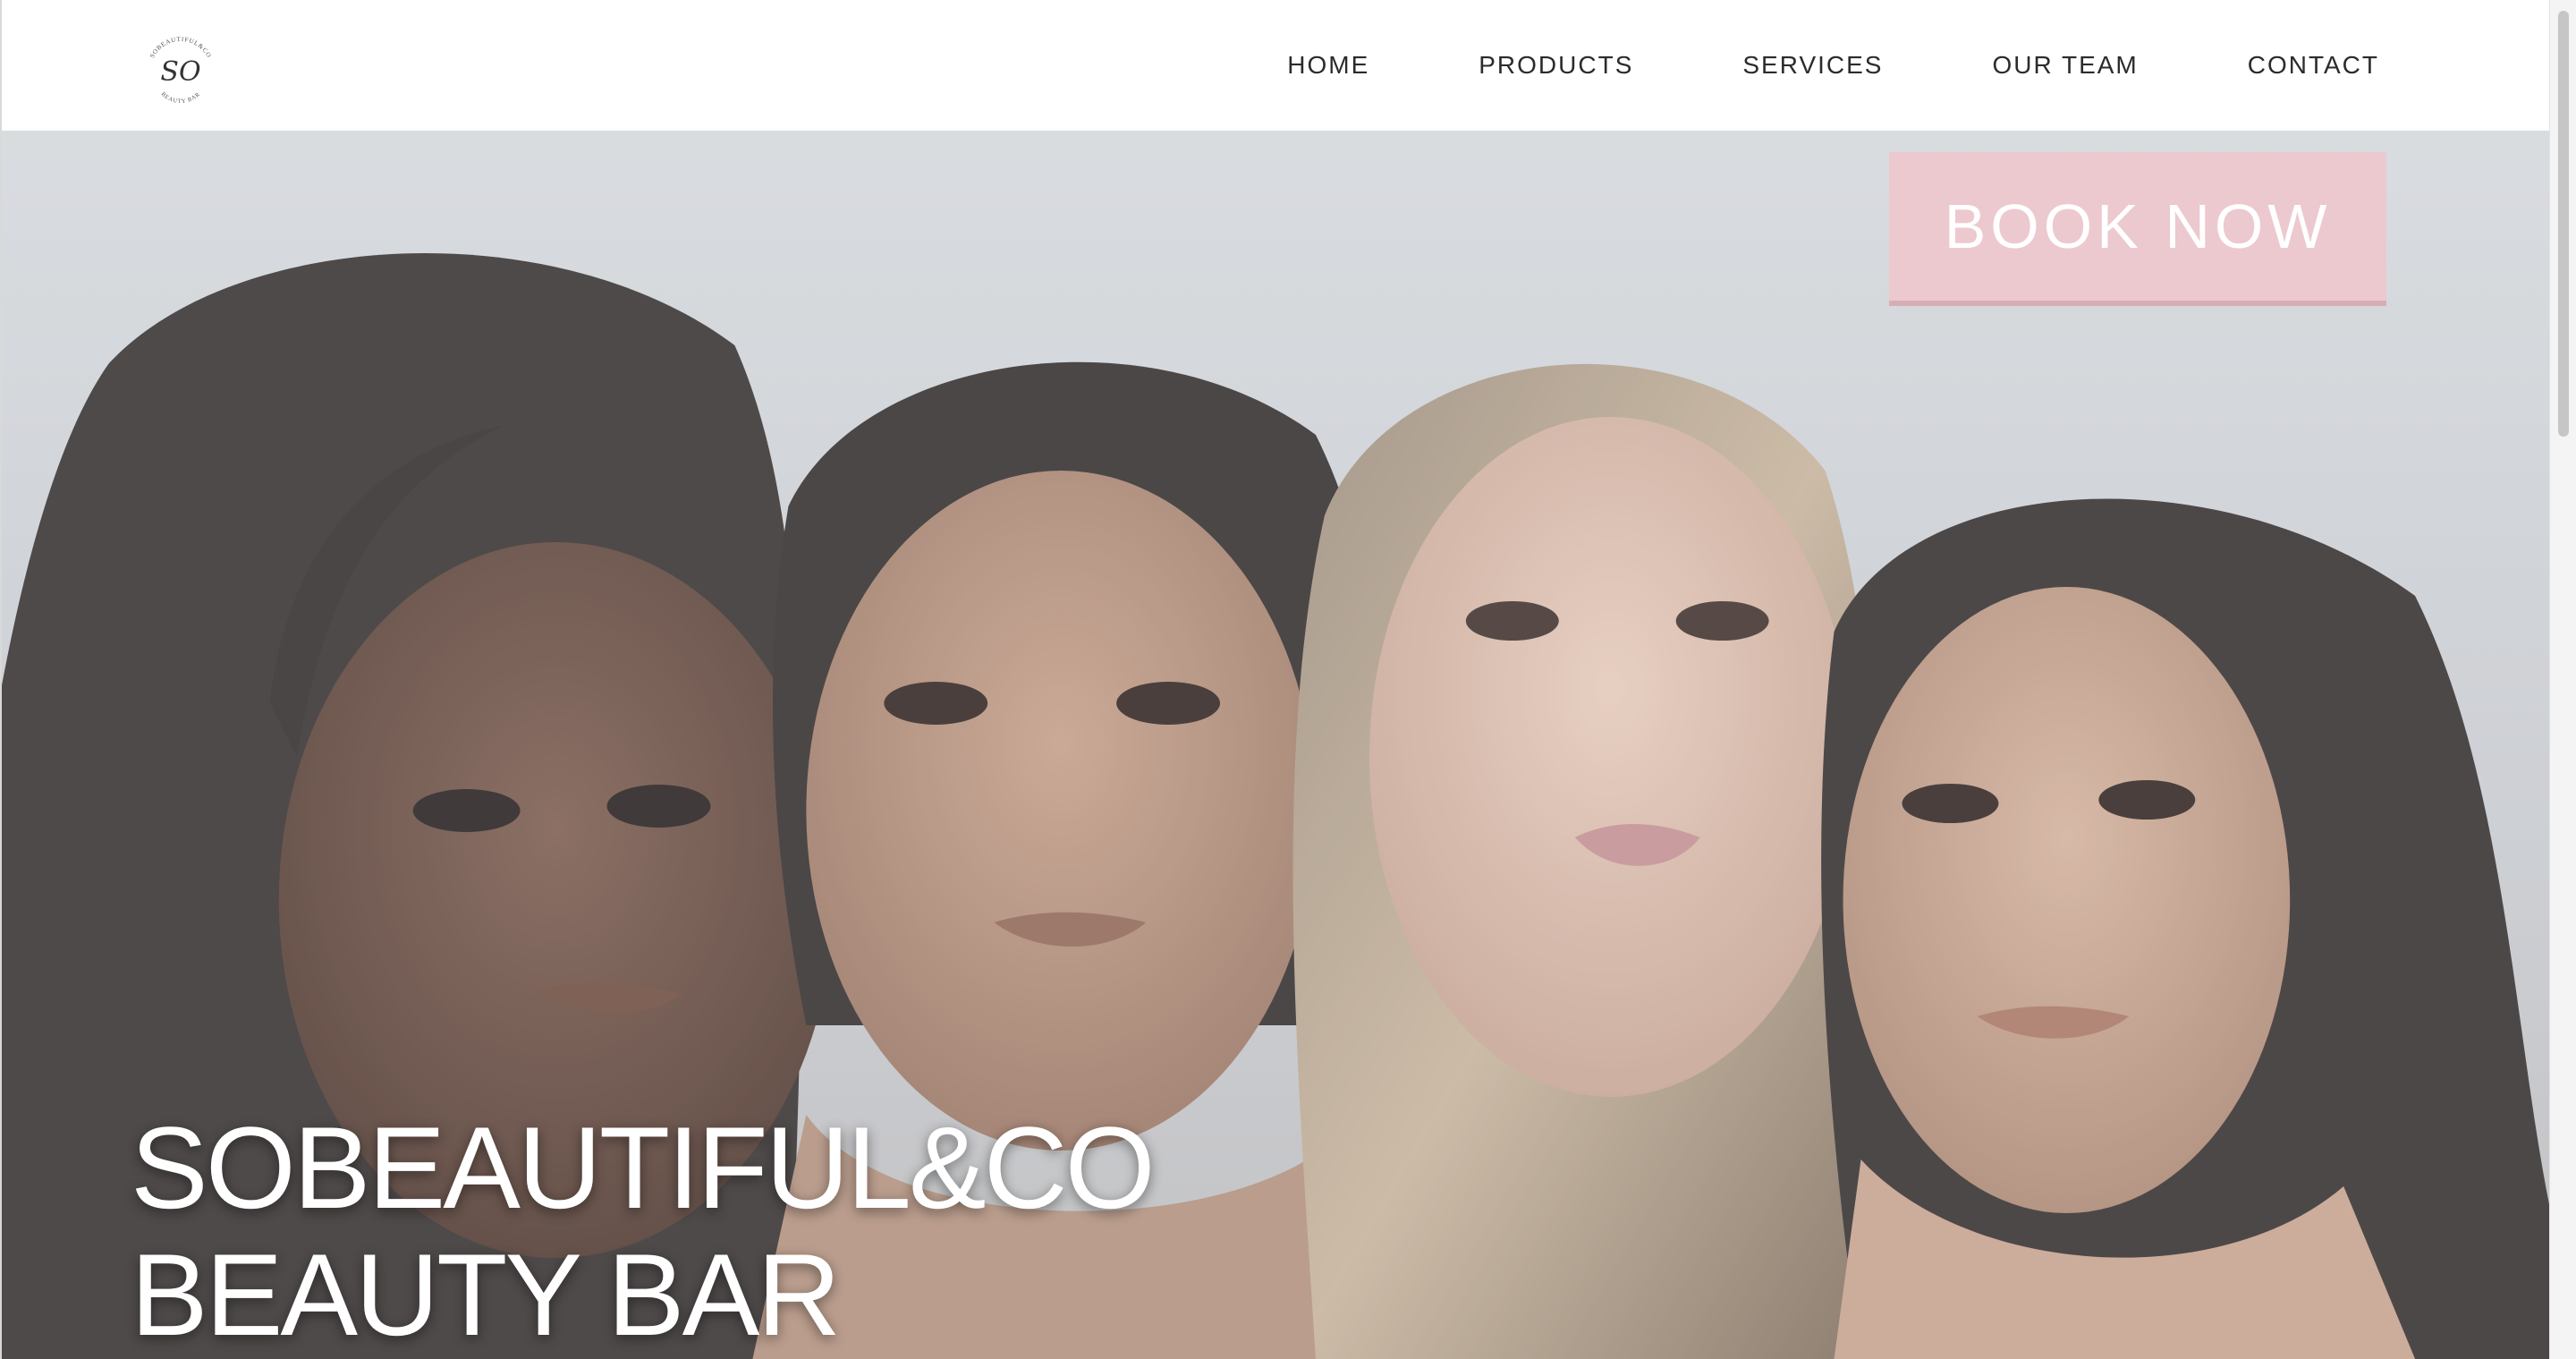 The image size is (2576, 1359). I want to click on scrollbar-thumb, so click(2563, 224).